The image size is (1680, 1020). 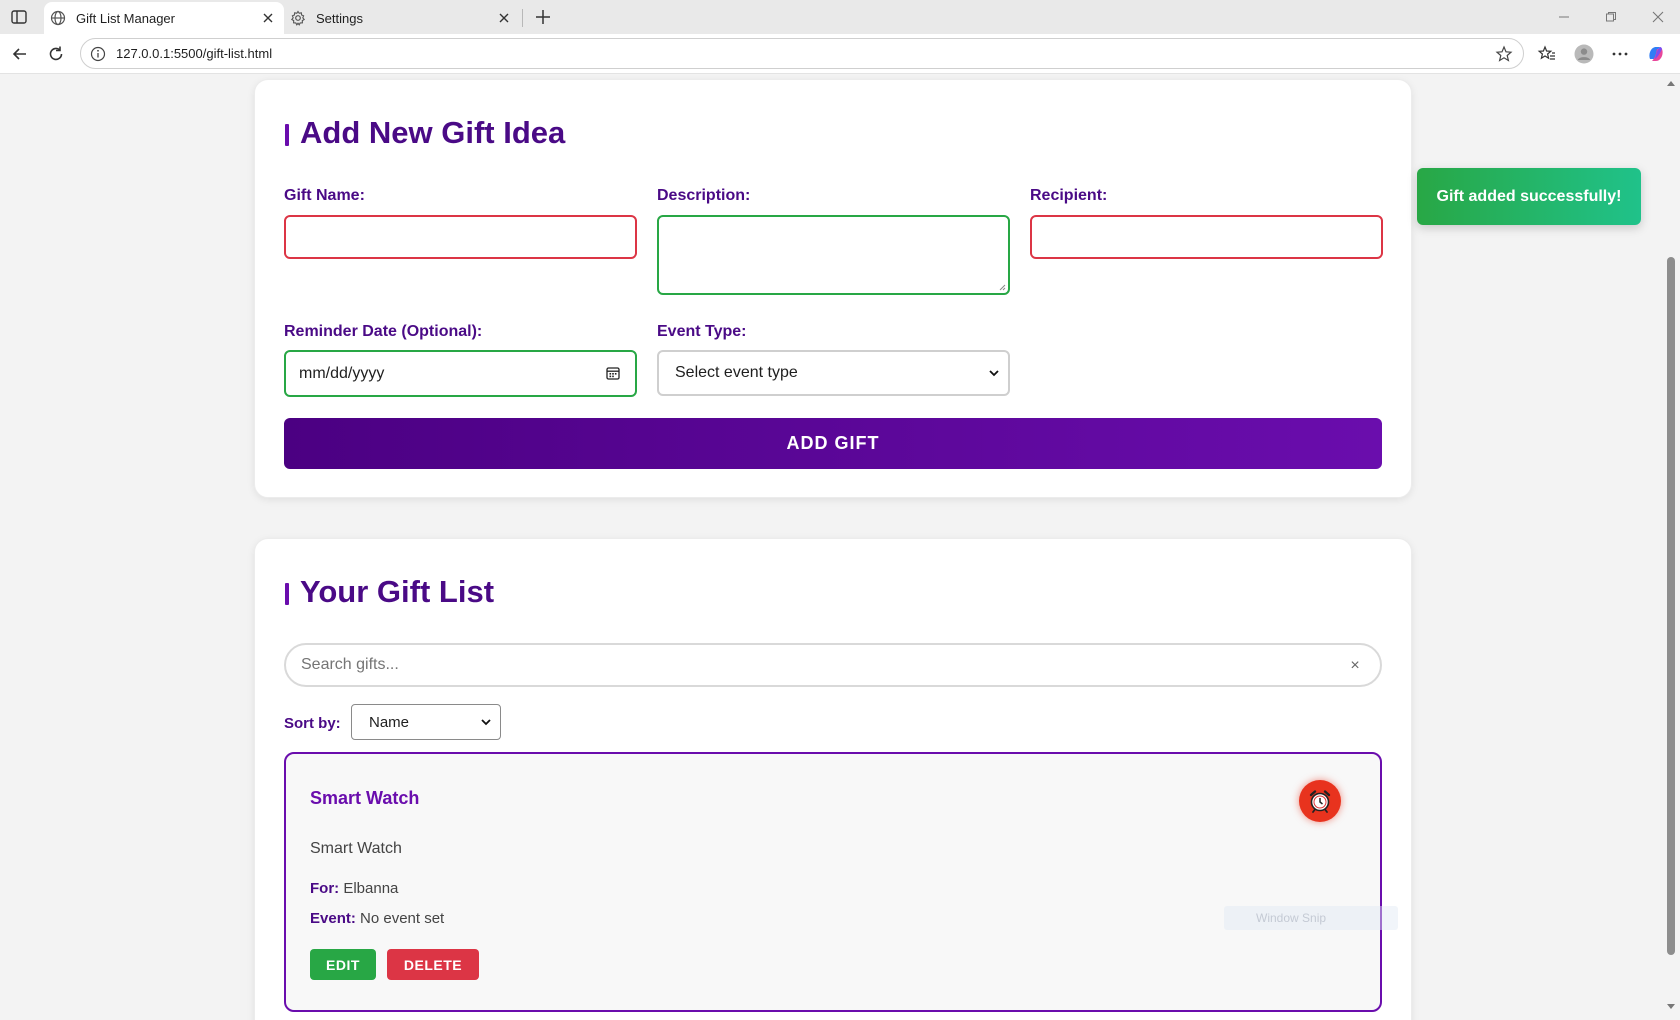 I want to click on calendar-icon, so click(x=613, y=373).